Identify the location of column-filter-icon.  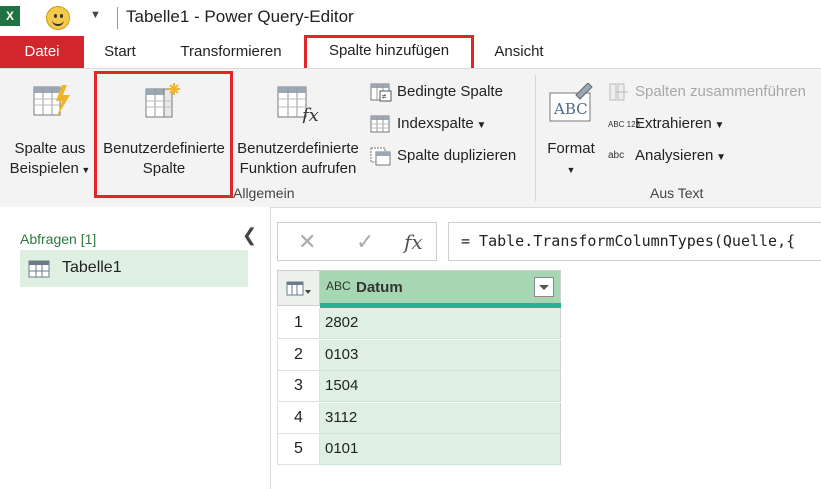
(544, 287).